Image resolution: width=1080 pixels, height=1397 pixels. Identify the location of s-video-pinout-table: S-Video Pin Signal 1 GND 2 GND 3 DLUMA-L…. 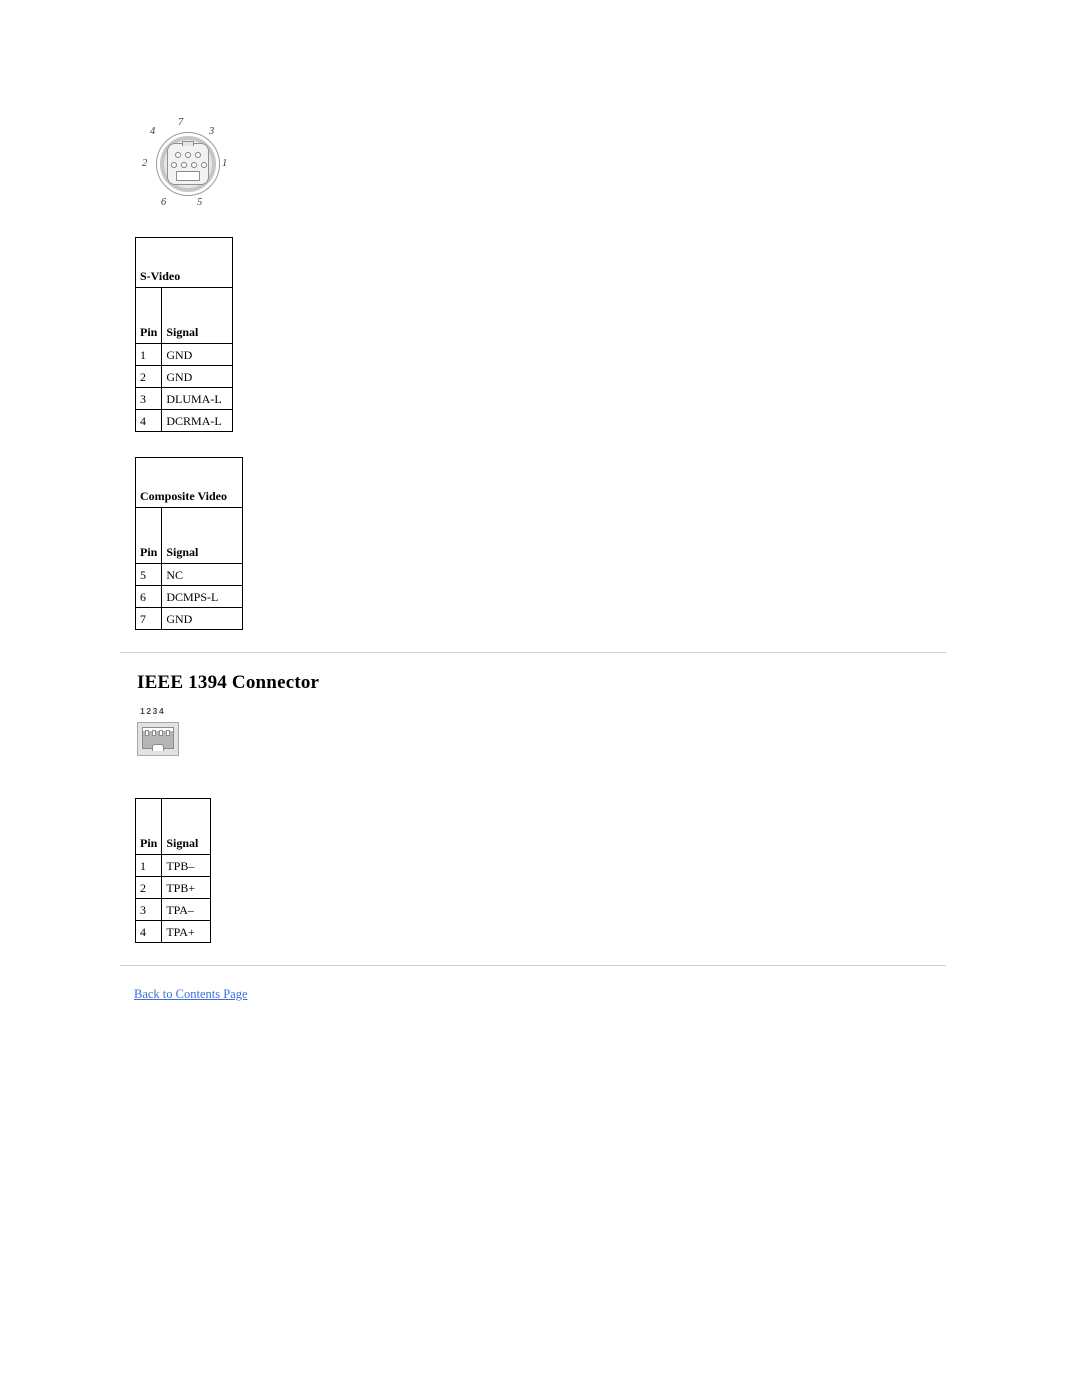
(184, 334).